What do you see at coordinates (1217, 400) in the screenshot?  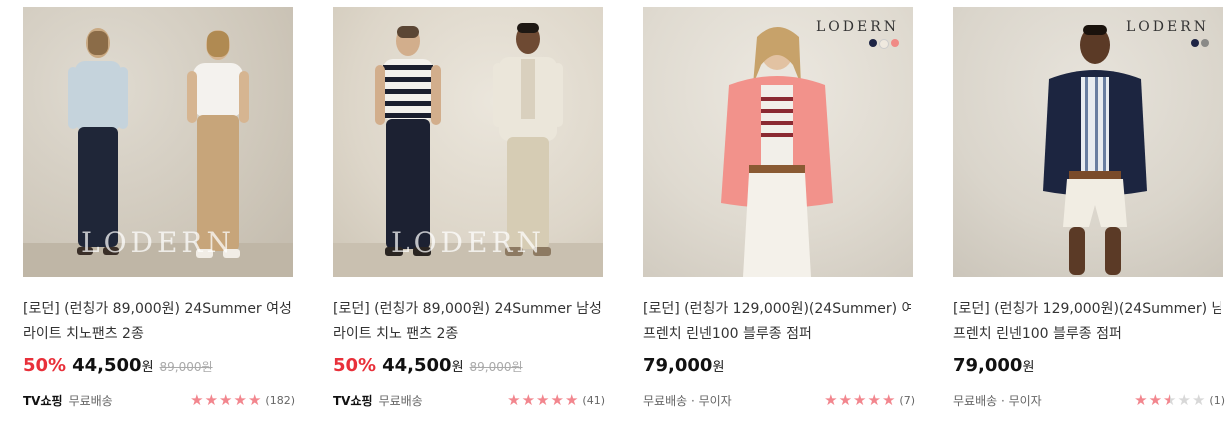 I see `review-count: (1)` at bounding box center [1217, 400].